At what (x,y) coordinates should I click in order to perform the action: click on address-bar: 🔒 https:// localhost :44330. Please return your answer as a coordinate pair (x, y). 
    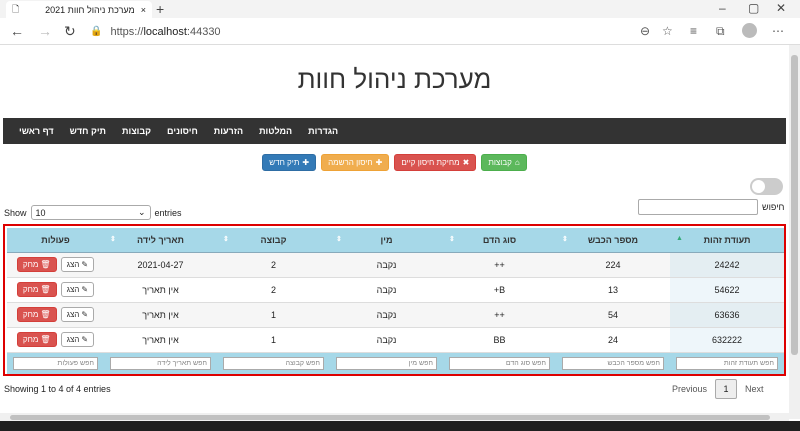
    Looking at the image, I should click on (385, 31).